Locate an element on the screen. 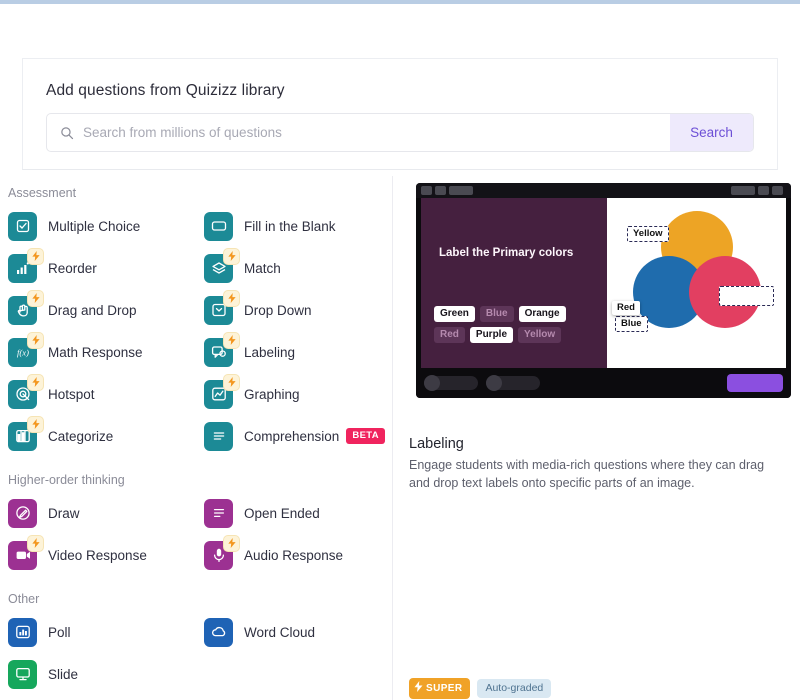 The image size is (800, 700). question-type-word-cloud: Word Cloud is located at coordinates (294, 632).